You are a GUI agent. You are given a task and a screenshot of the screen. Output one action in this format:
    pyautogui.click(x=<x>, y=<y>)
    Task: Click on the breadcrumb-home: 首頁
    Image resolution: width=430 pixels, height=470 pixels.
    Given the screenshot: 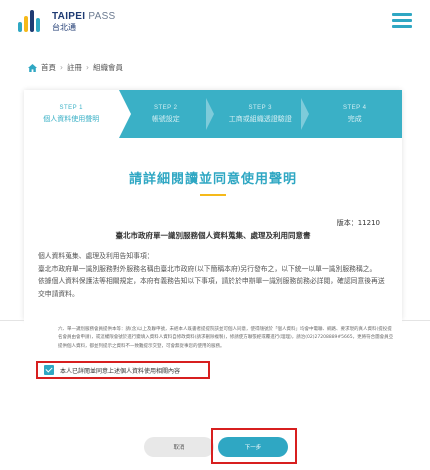 What is the action you would take?
    pyautogui.click(x=48, y=67)
    